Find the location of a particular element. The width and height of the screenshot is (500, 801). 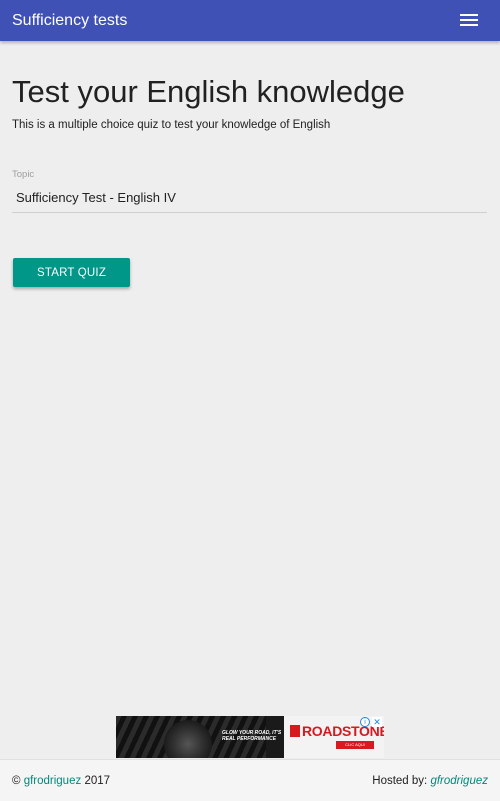

ad-slogan: GLOW YOUR ROAD, IT'S REAL PERFORMANCE is located at coordinates (252, 736).